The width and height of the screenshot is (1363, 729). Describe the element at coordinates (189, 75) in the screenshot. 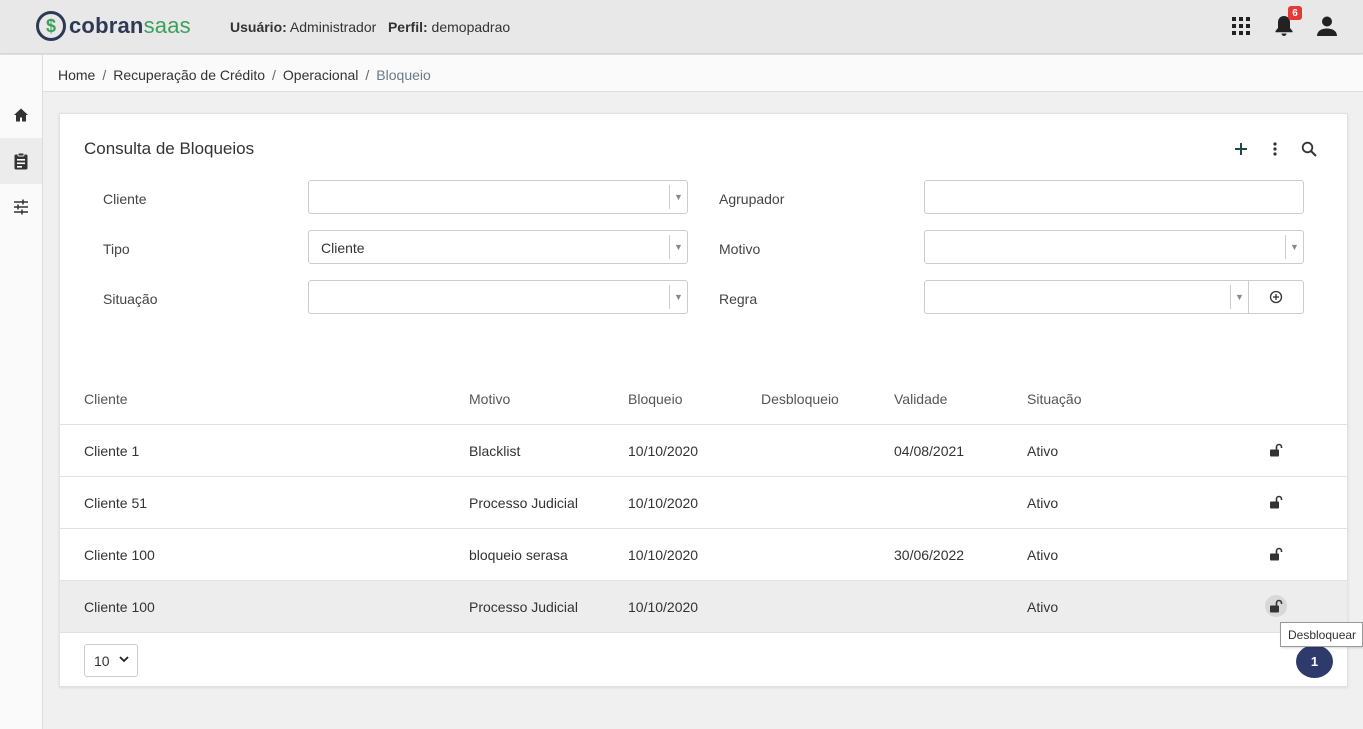

I see `breadcrumb-recuperacao: Recuperação de Crédito` at that location.